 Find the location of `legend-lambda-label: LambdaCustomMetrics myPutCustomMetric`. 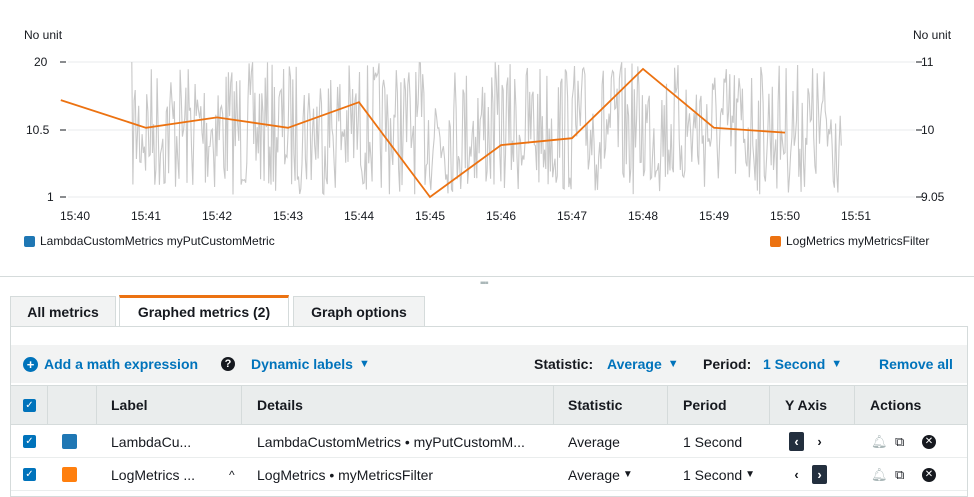

legend-lambda-label: LambdaCustomMetrics myPutCustomMetric is located at coordinates (157, 241).